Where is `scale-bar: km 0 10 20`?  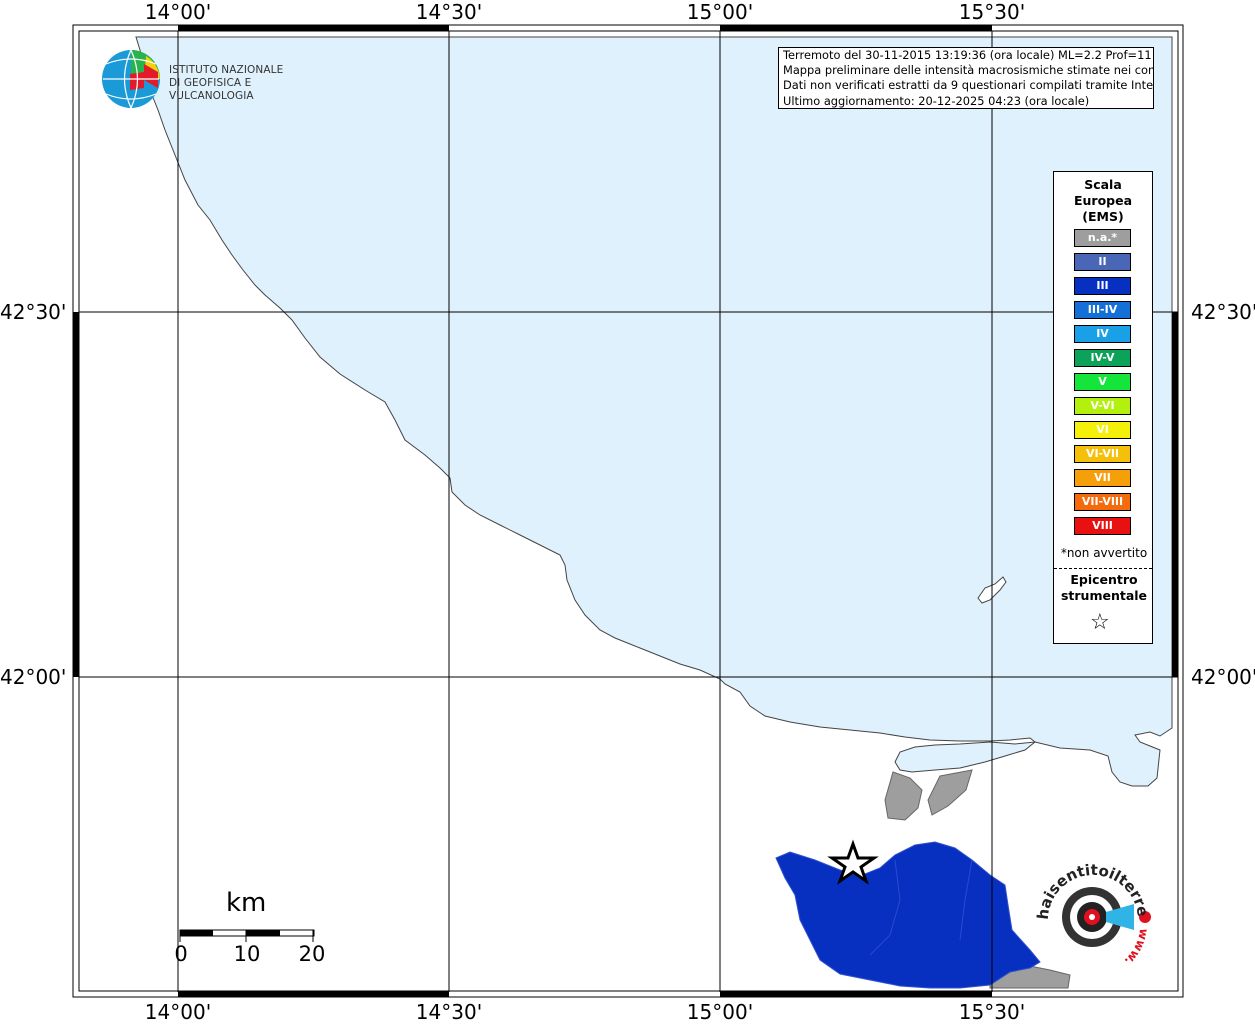 scale-bar: km 0 10 20 is located at coordinates (255, 933).